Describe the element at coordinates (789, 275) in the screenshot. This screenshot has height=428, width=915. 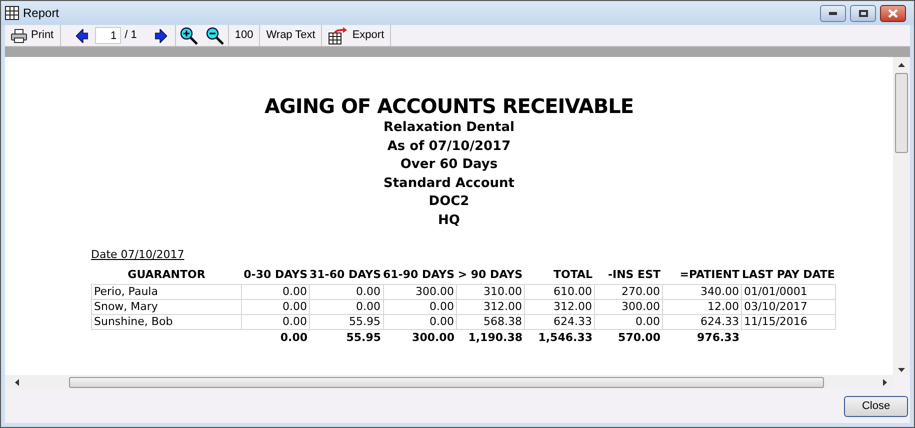
I see `column-header: LAST PAY DATE` at that location.